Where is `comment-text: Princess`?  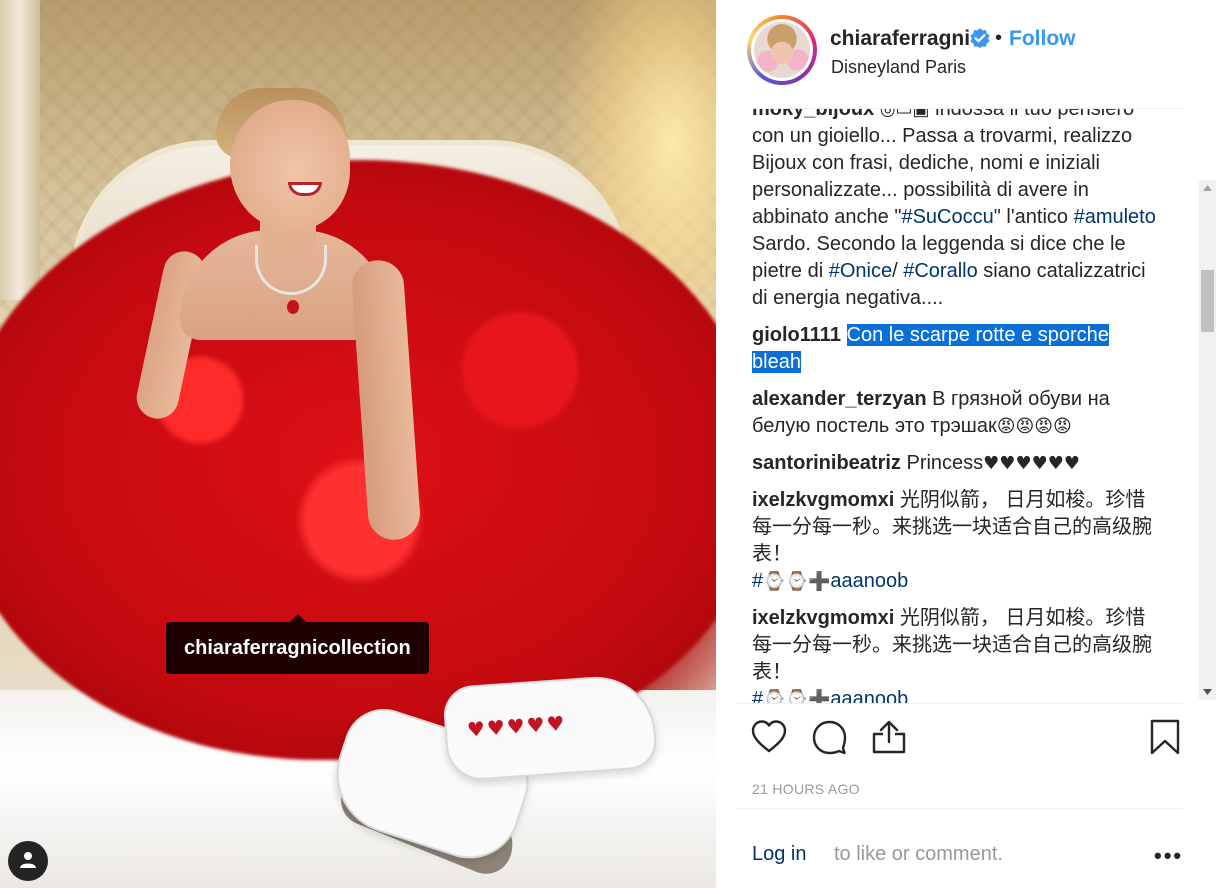 comment-text: Princess is located at coordinates (942, 463).